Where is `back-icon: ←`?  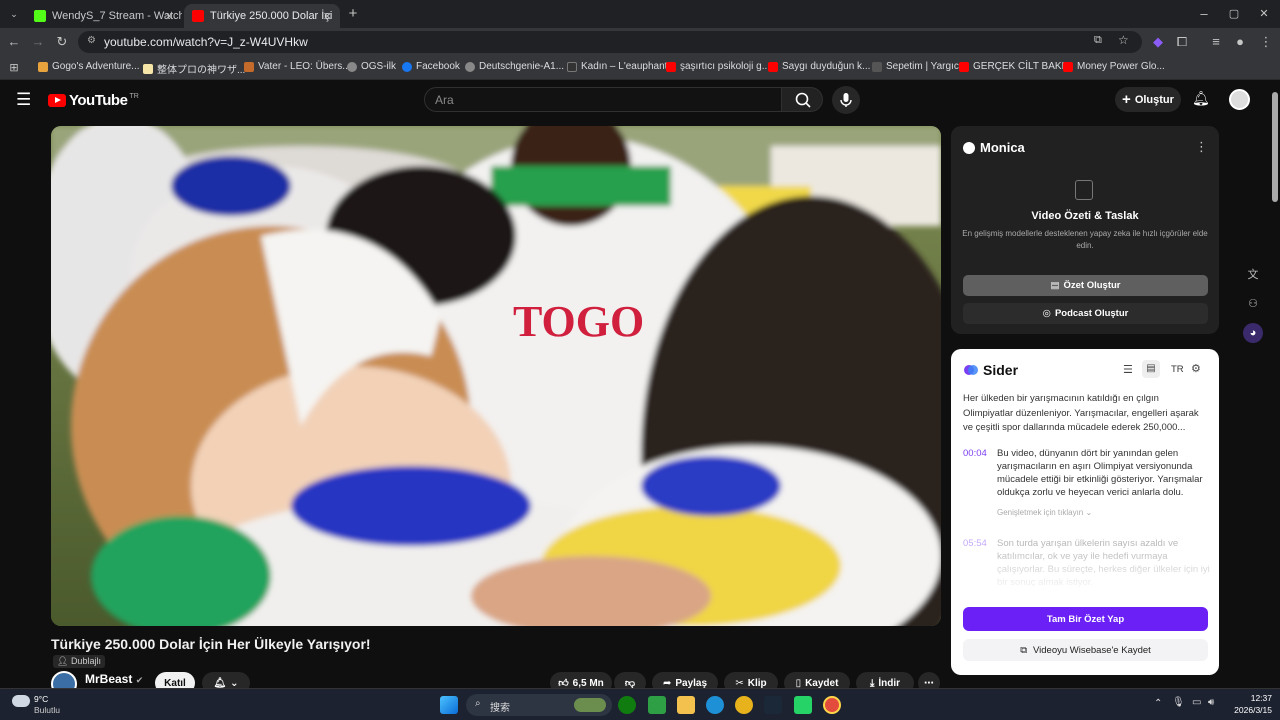
back-icon: ← is located at coordinates (14, 42).